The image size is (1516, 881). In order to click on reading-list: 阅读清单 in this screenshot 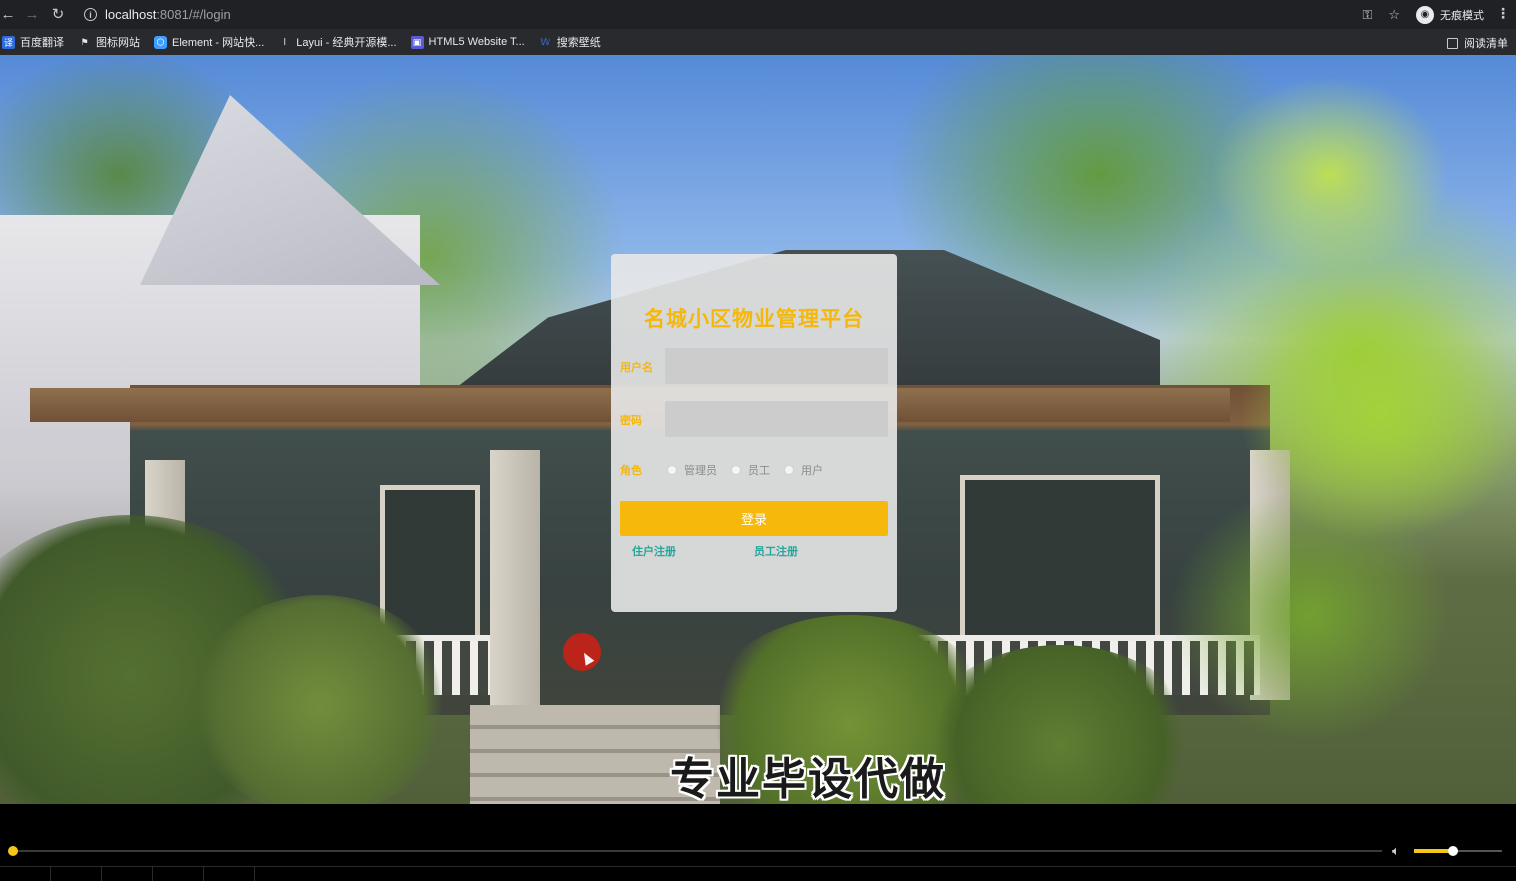, I will do `click(1477, 43)`.